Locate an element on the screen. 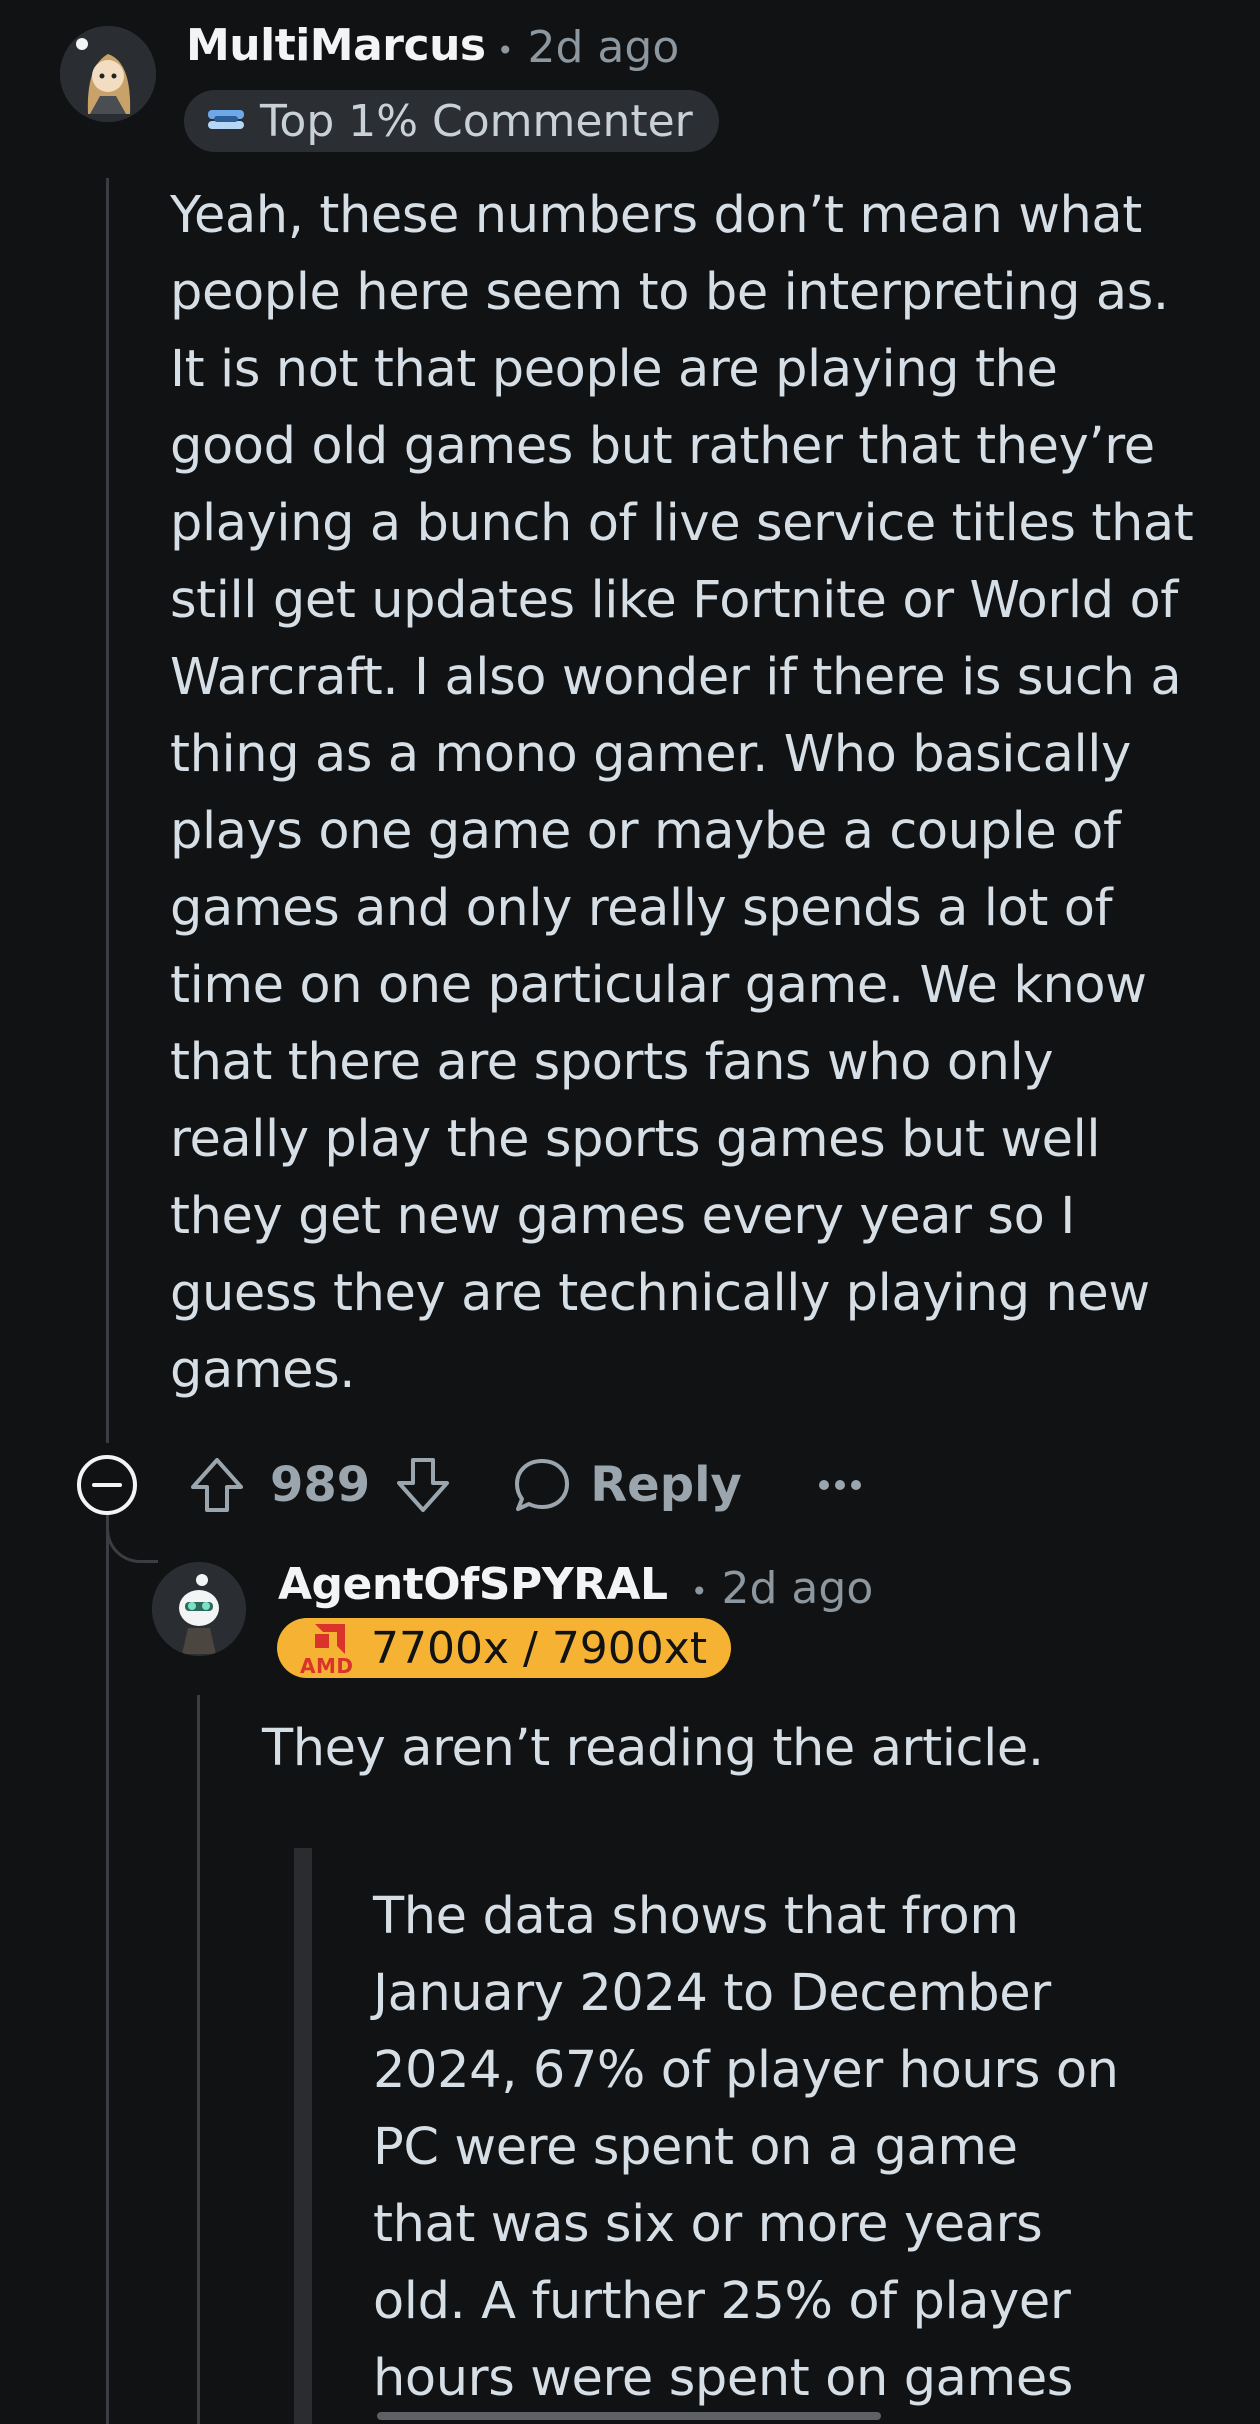 The image size is (1260, 2424). body-line: games and only really spends a lot of is located at coordinates (641, 908).